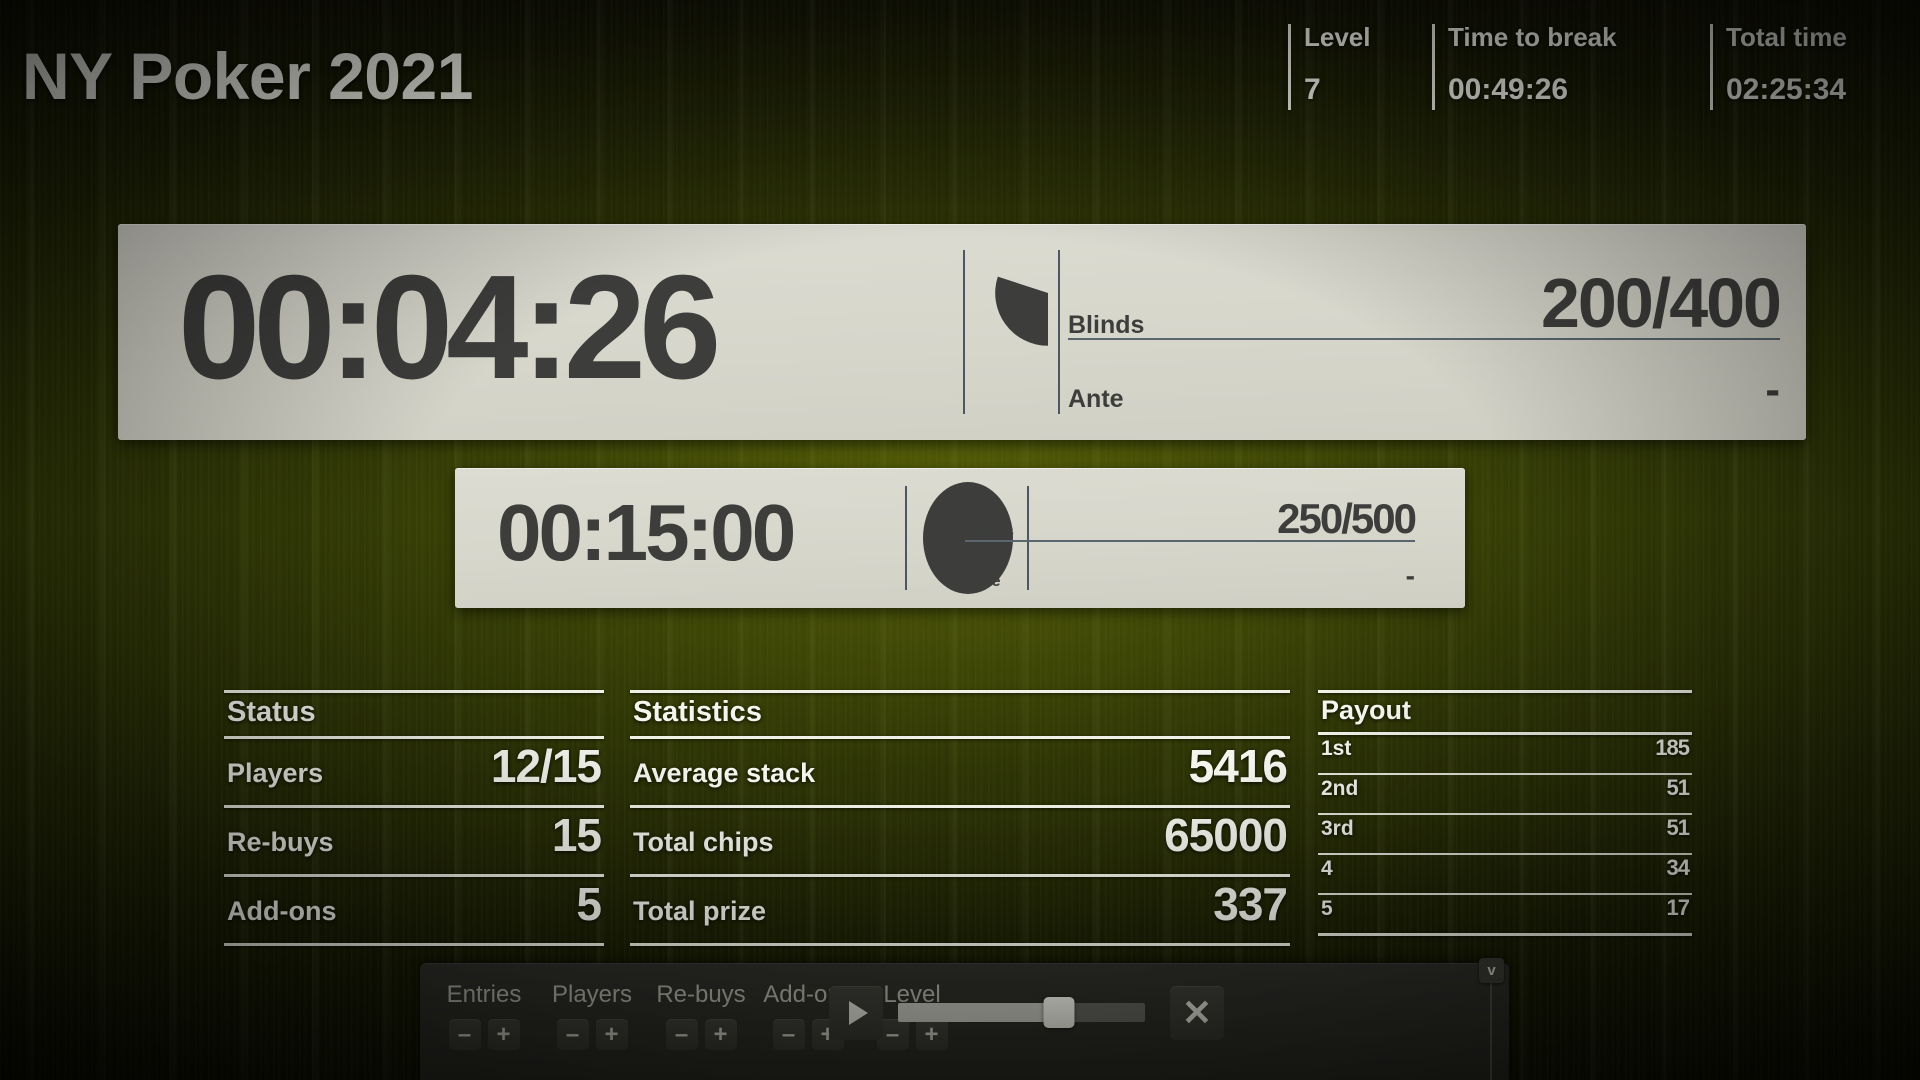 This screenshot has width=1920, height=1080. Describe the element at coordinates (1340, 788) in the screenshot. I see `row-key: 2nd` at that location.